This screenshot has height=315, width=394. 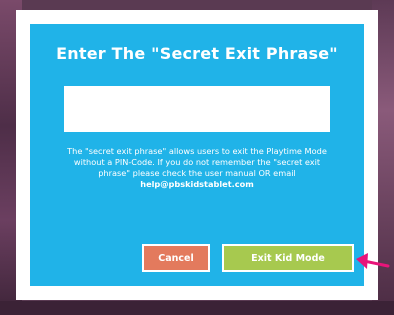 I want to click on help-email: help@pbskidstablet.com, so click(x=197, y=184).